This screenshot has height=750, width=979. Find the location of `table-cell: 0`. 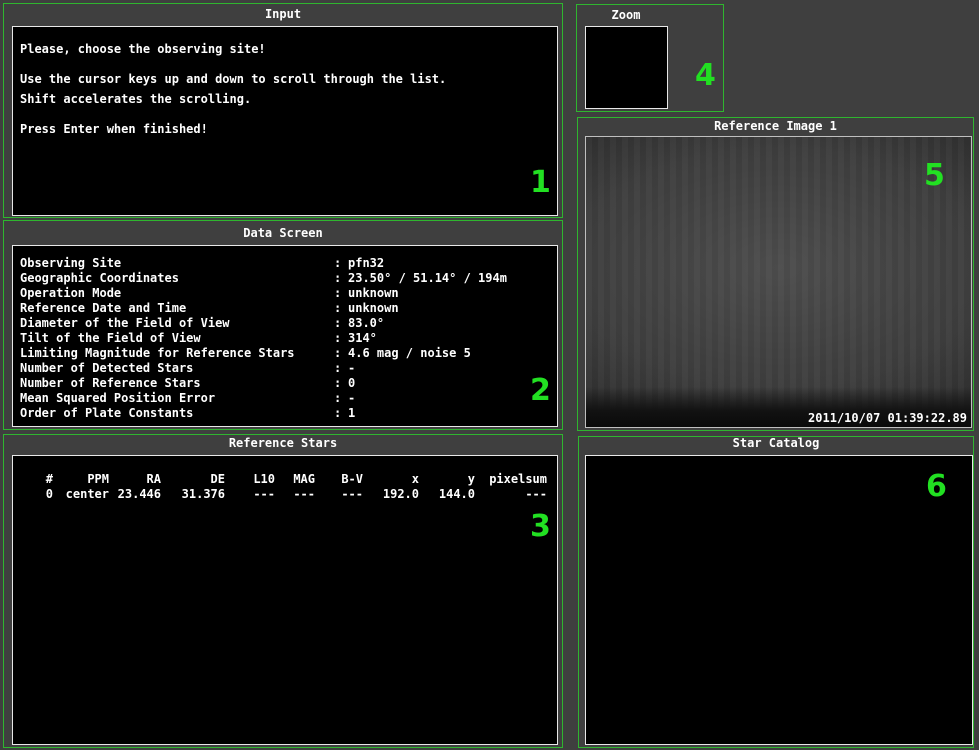

table-cell: 0 is located at coordinates (49, 493).